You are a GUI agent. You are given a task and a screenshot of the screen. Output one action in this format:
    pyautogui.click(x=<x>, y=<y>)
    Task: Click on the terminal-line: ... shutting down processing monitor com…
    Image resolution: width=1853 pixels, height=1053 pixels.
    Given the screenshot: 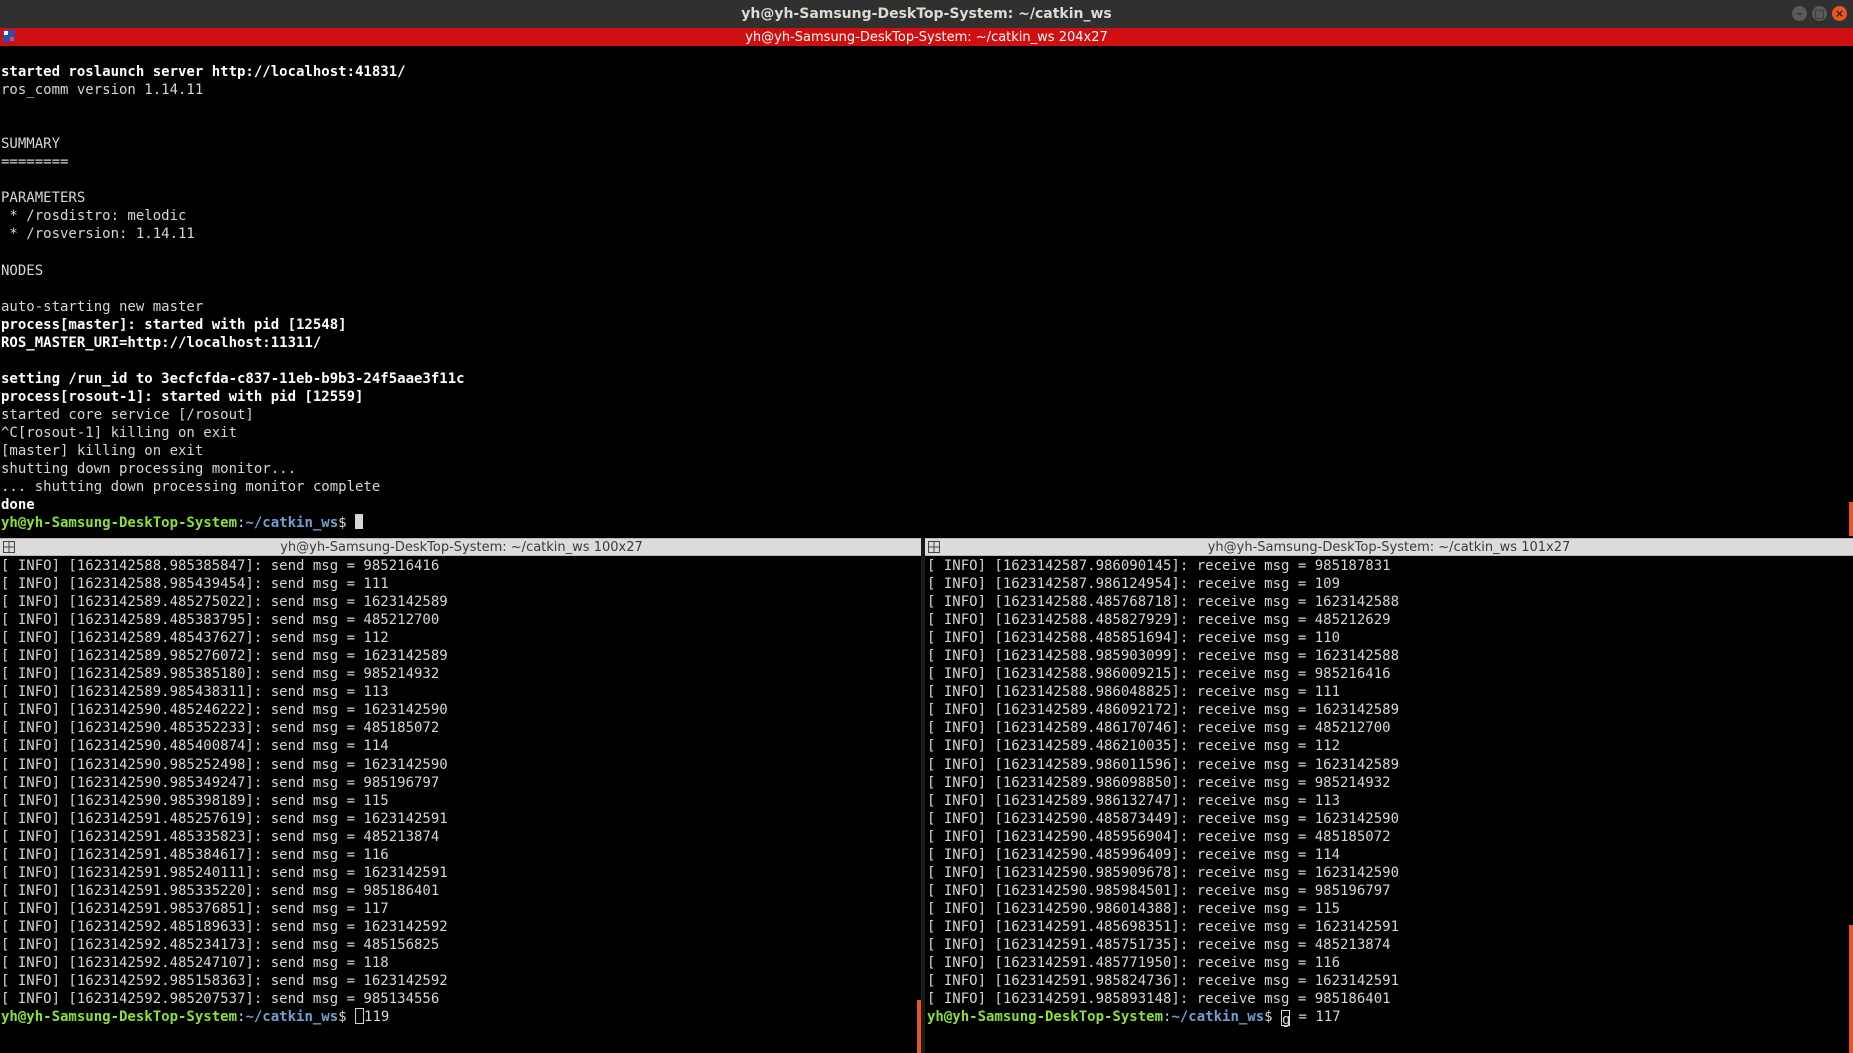 What is the action you would take?
    pyautogui.click(x=191, y=487)
    